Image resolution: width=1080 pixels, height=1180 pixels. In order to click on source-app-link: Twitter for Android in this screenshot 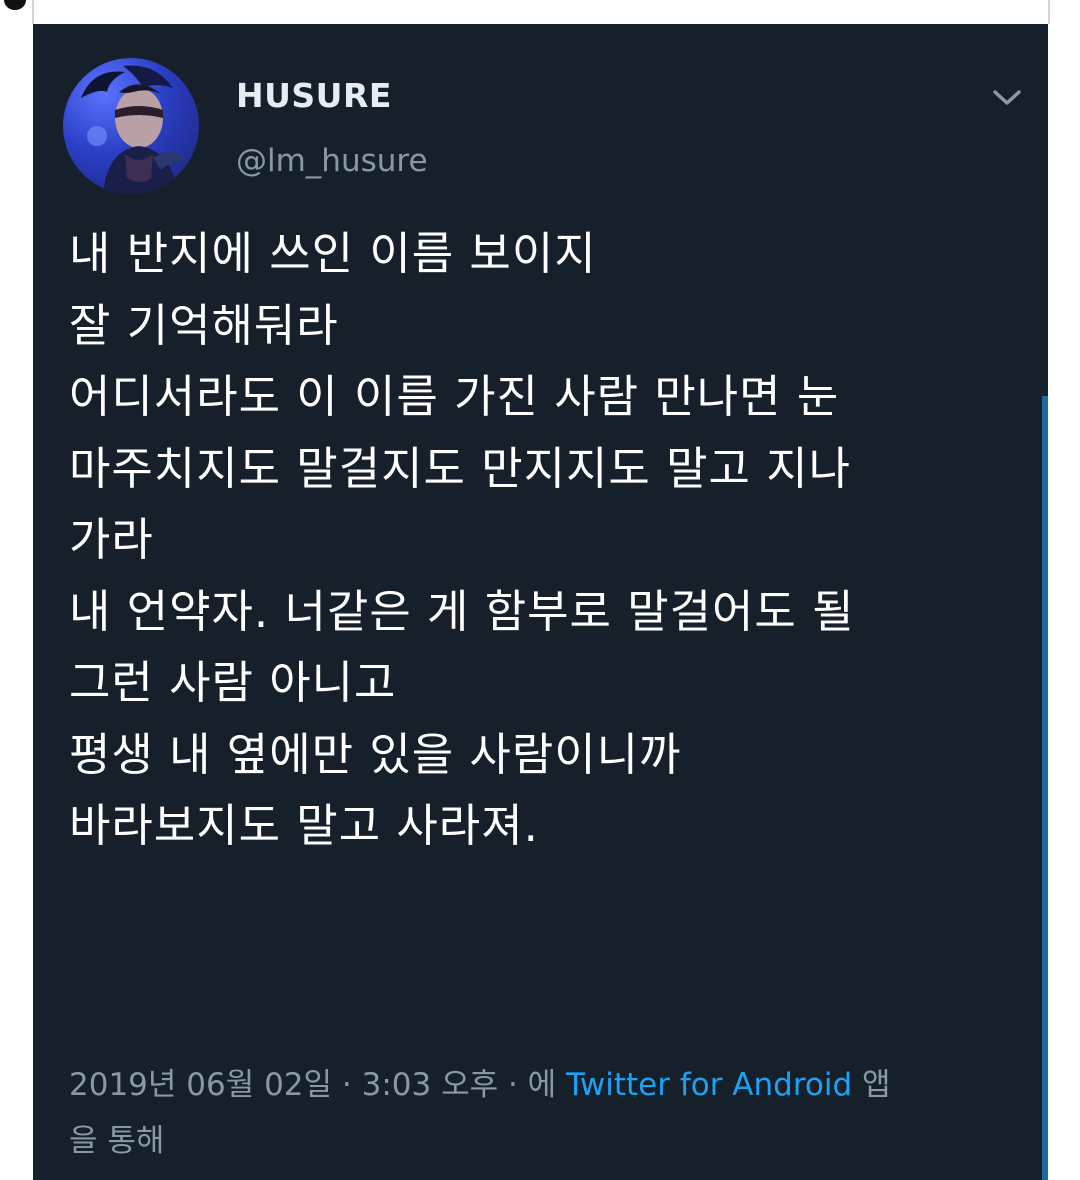, I will do `click(709, 1085)`.